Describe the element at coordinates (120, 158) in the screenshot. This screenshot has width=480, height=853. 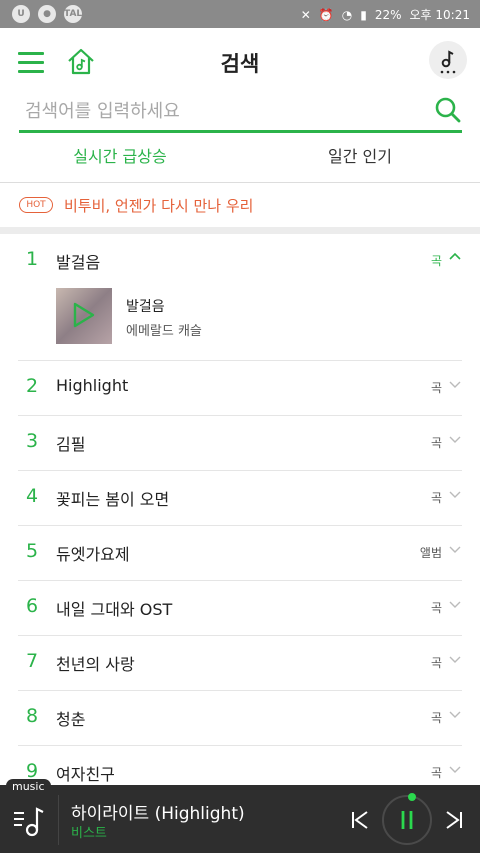
I see `tab-realtime-trending: 실시간 급상승` at that location.